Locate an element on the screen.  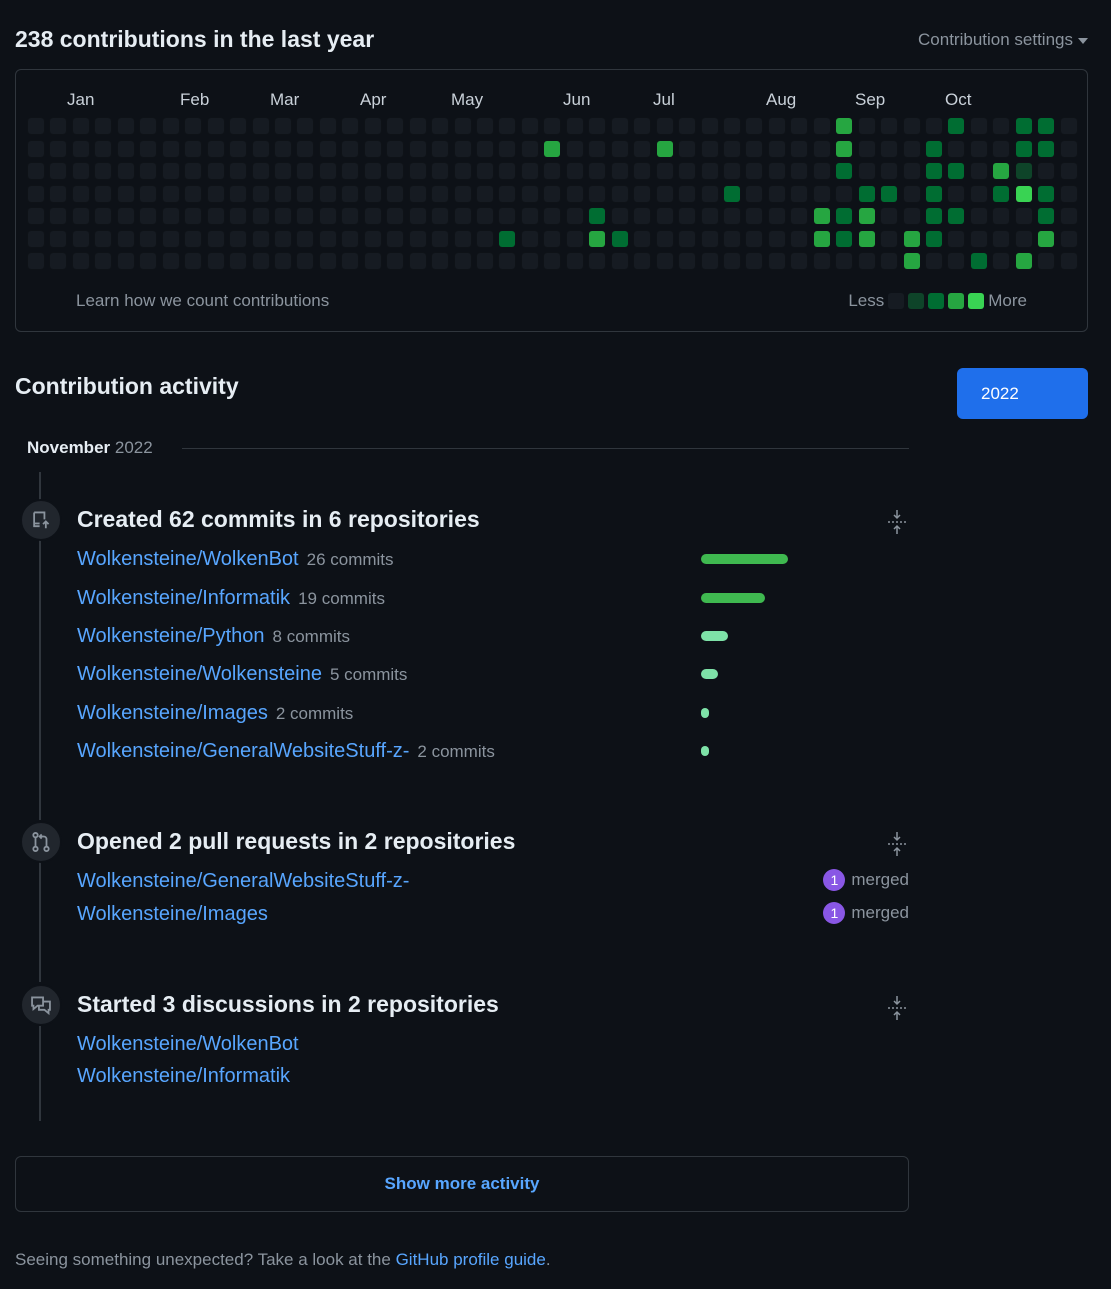
show-more-activity-button: Show more activity is located at coordinates (462, 1184).